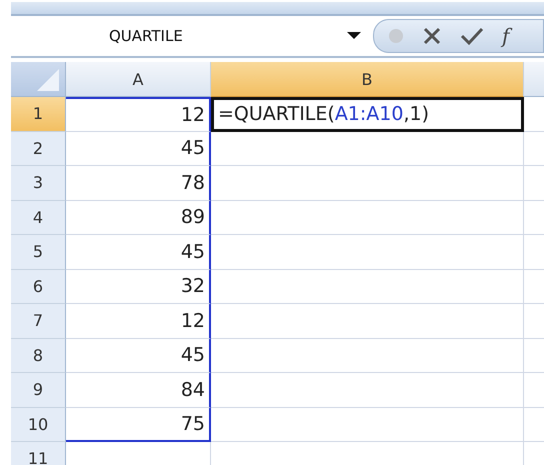 Image resolution: width=544 pixels, height=465 pixels. What do you see at coordinates (38, 287) in the screenshot?
I see `row-header: 6` at bounding box center [38, 287].